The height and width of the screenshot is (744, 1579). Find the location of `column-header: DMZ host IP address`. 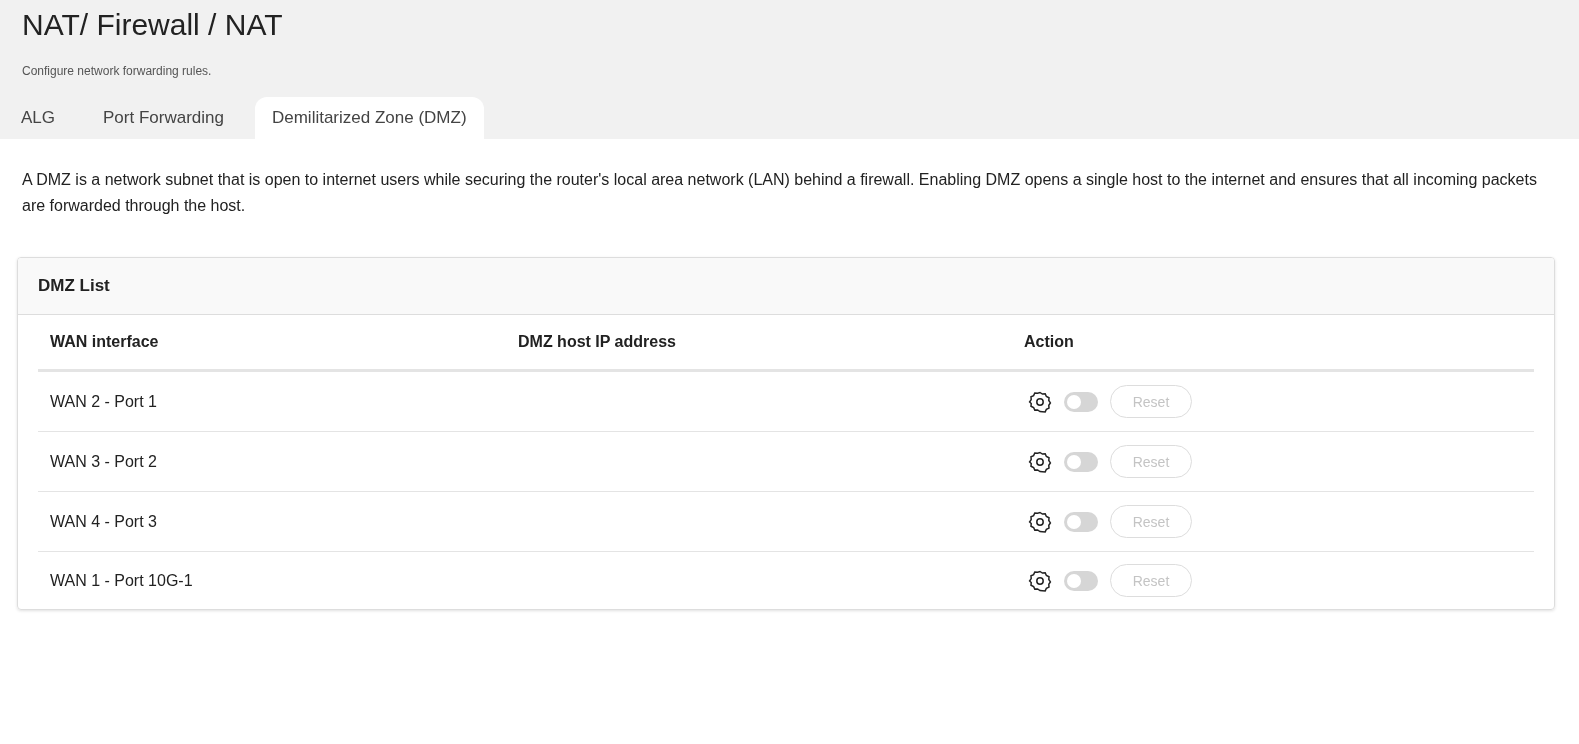

column-header: DMZ host IP address is located at coordinates (597, 342).